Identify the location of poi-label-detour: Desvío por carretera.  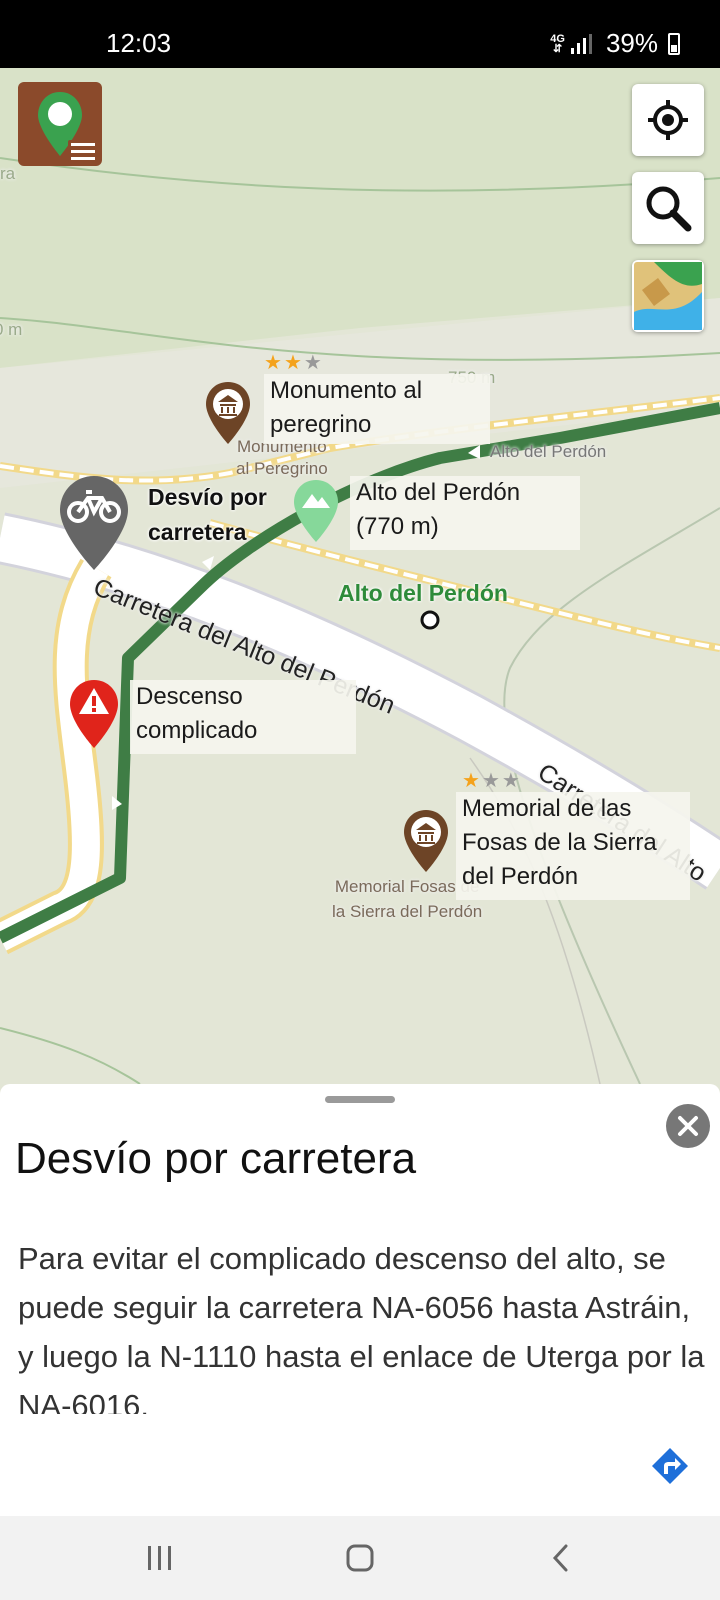
(207, 515).